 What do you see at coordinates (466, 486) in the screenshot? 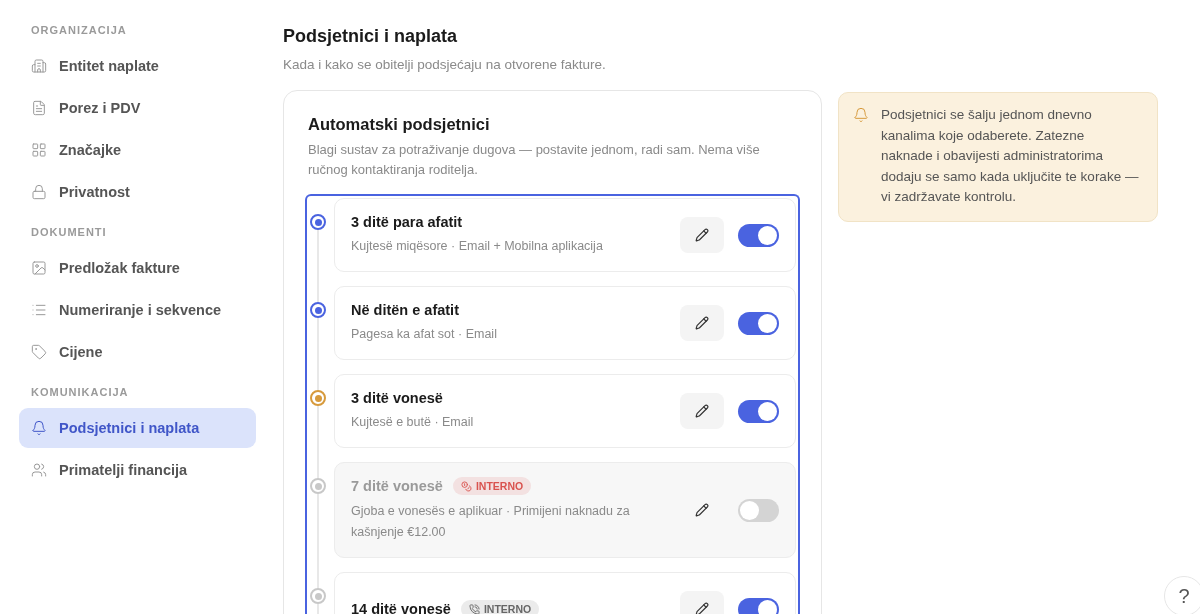
I see `coins-icon` at bounding box center [466, 486].